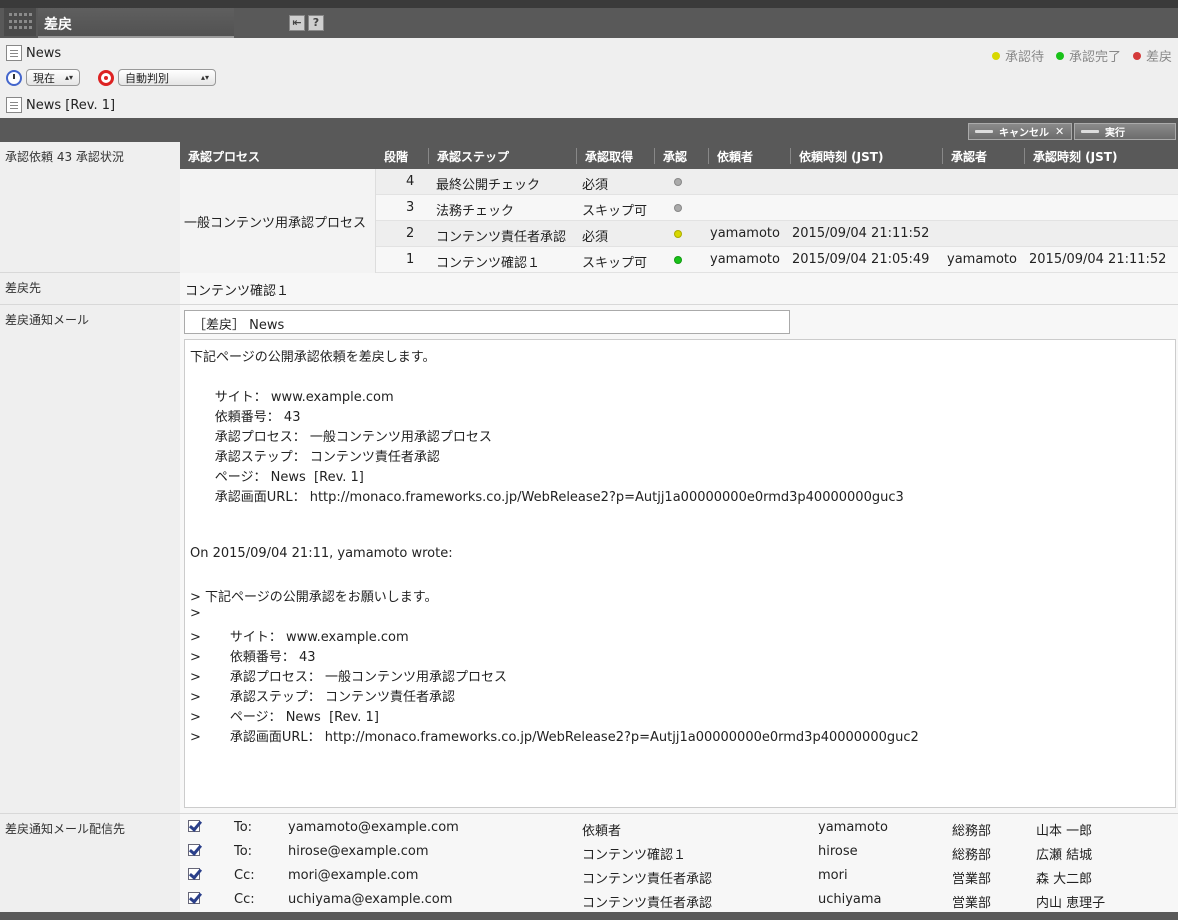 The image size is (1178, 920). I want to click on process-name: 一般コンテンツ用承認プロセス, so click(278, 221).